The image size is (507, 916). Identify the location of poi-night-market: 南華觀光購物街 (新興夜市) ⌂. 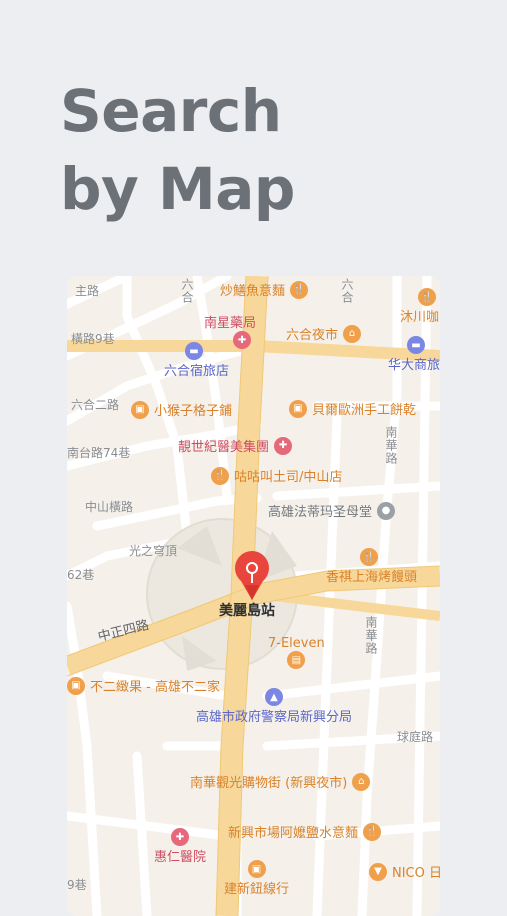
(278, 781).